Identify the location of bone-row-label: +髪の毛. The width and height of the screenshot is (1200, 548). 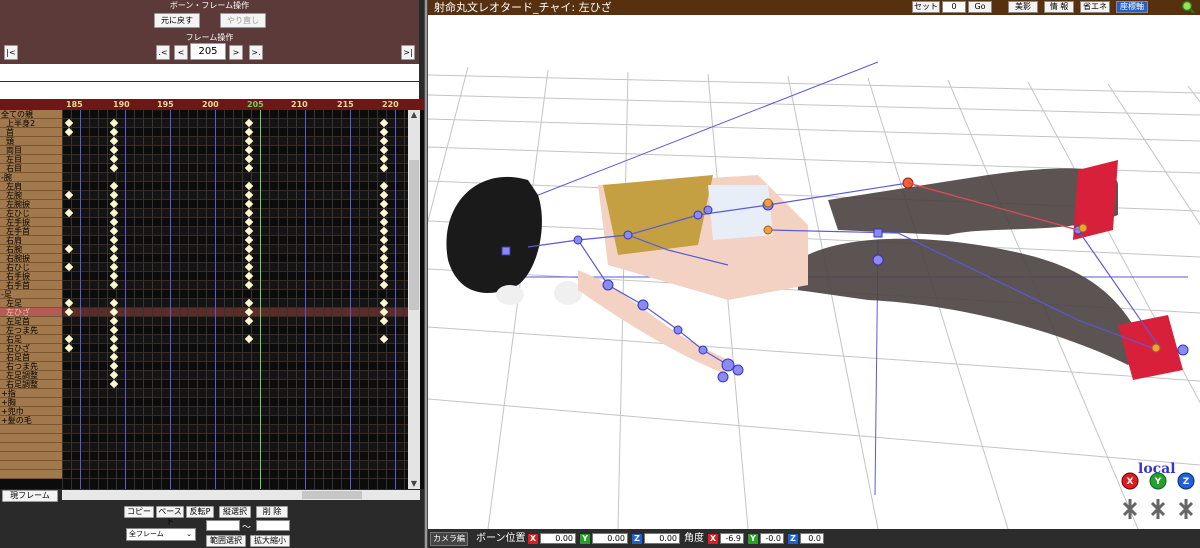
(31, 420).